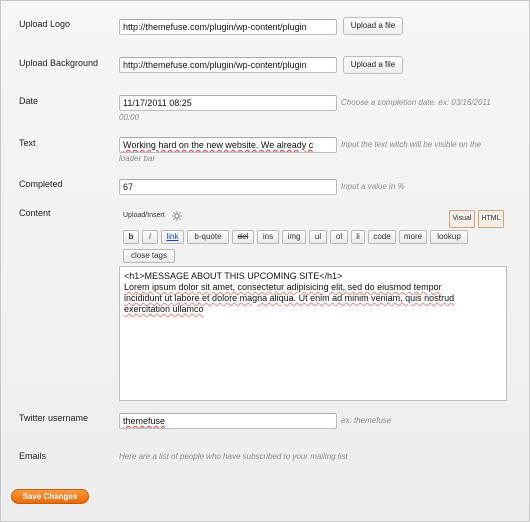  What do you see at coordinates (172, 237) in the screenshot?
I see `link-button: link` at bounding box center [172, 237].